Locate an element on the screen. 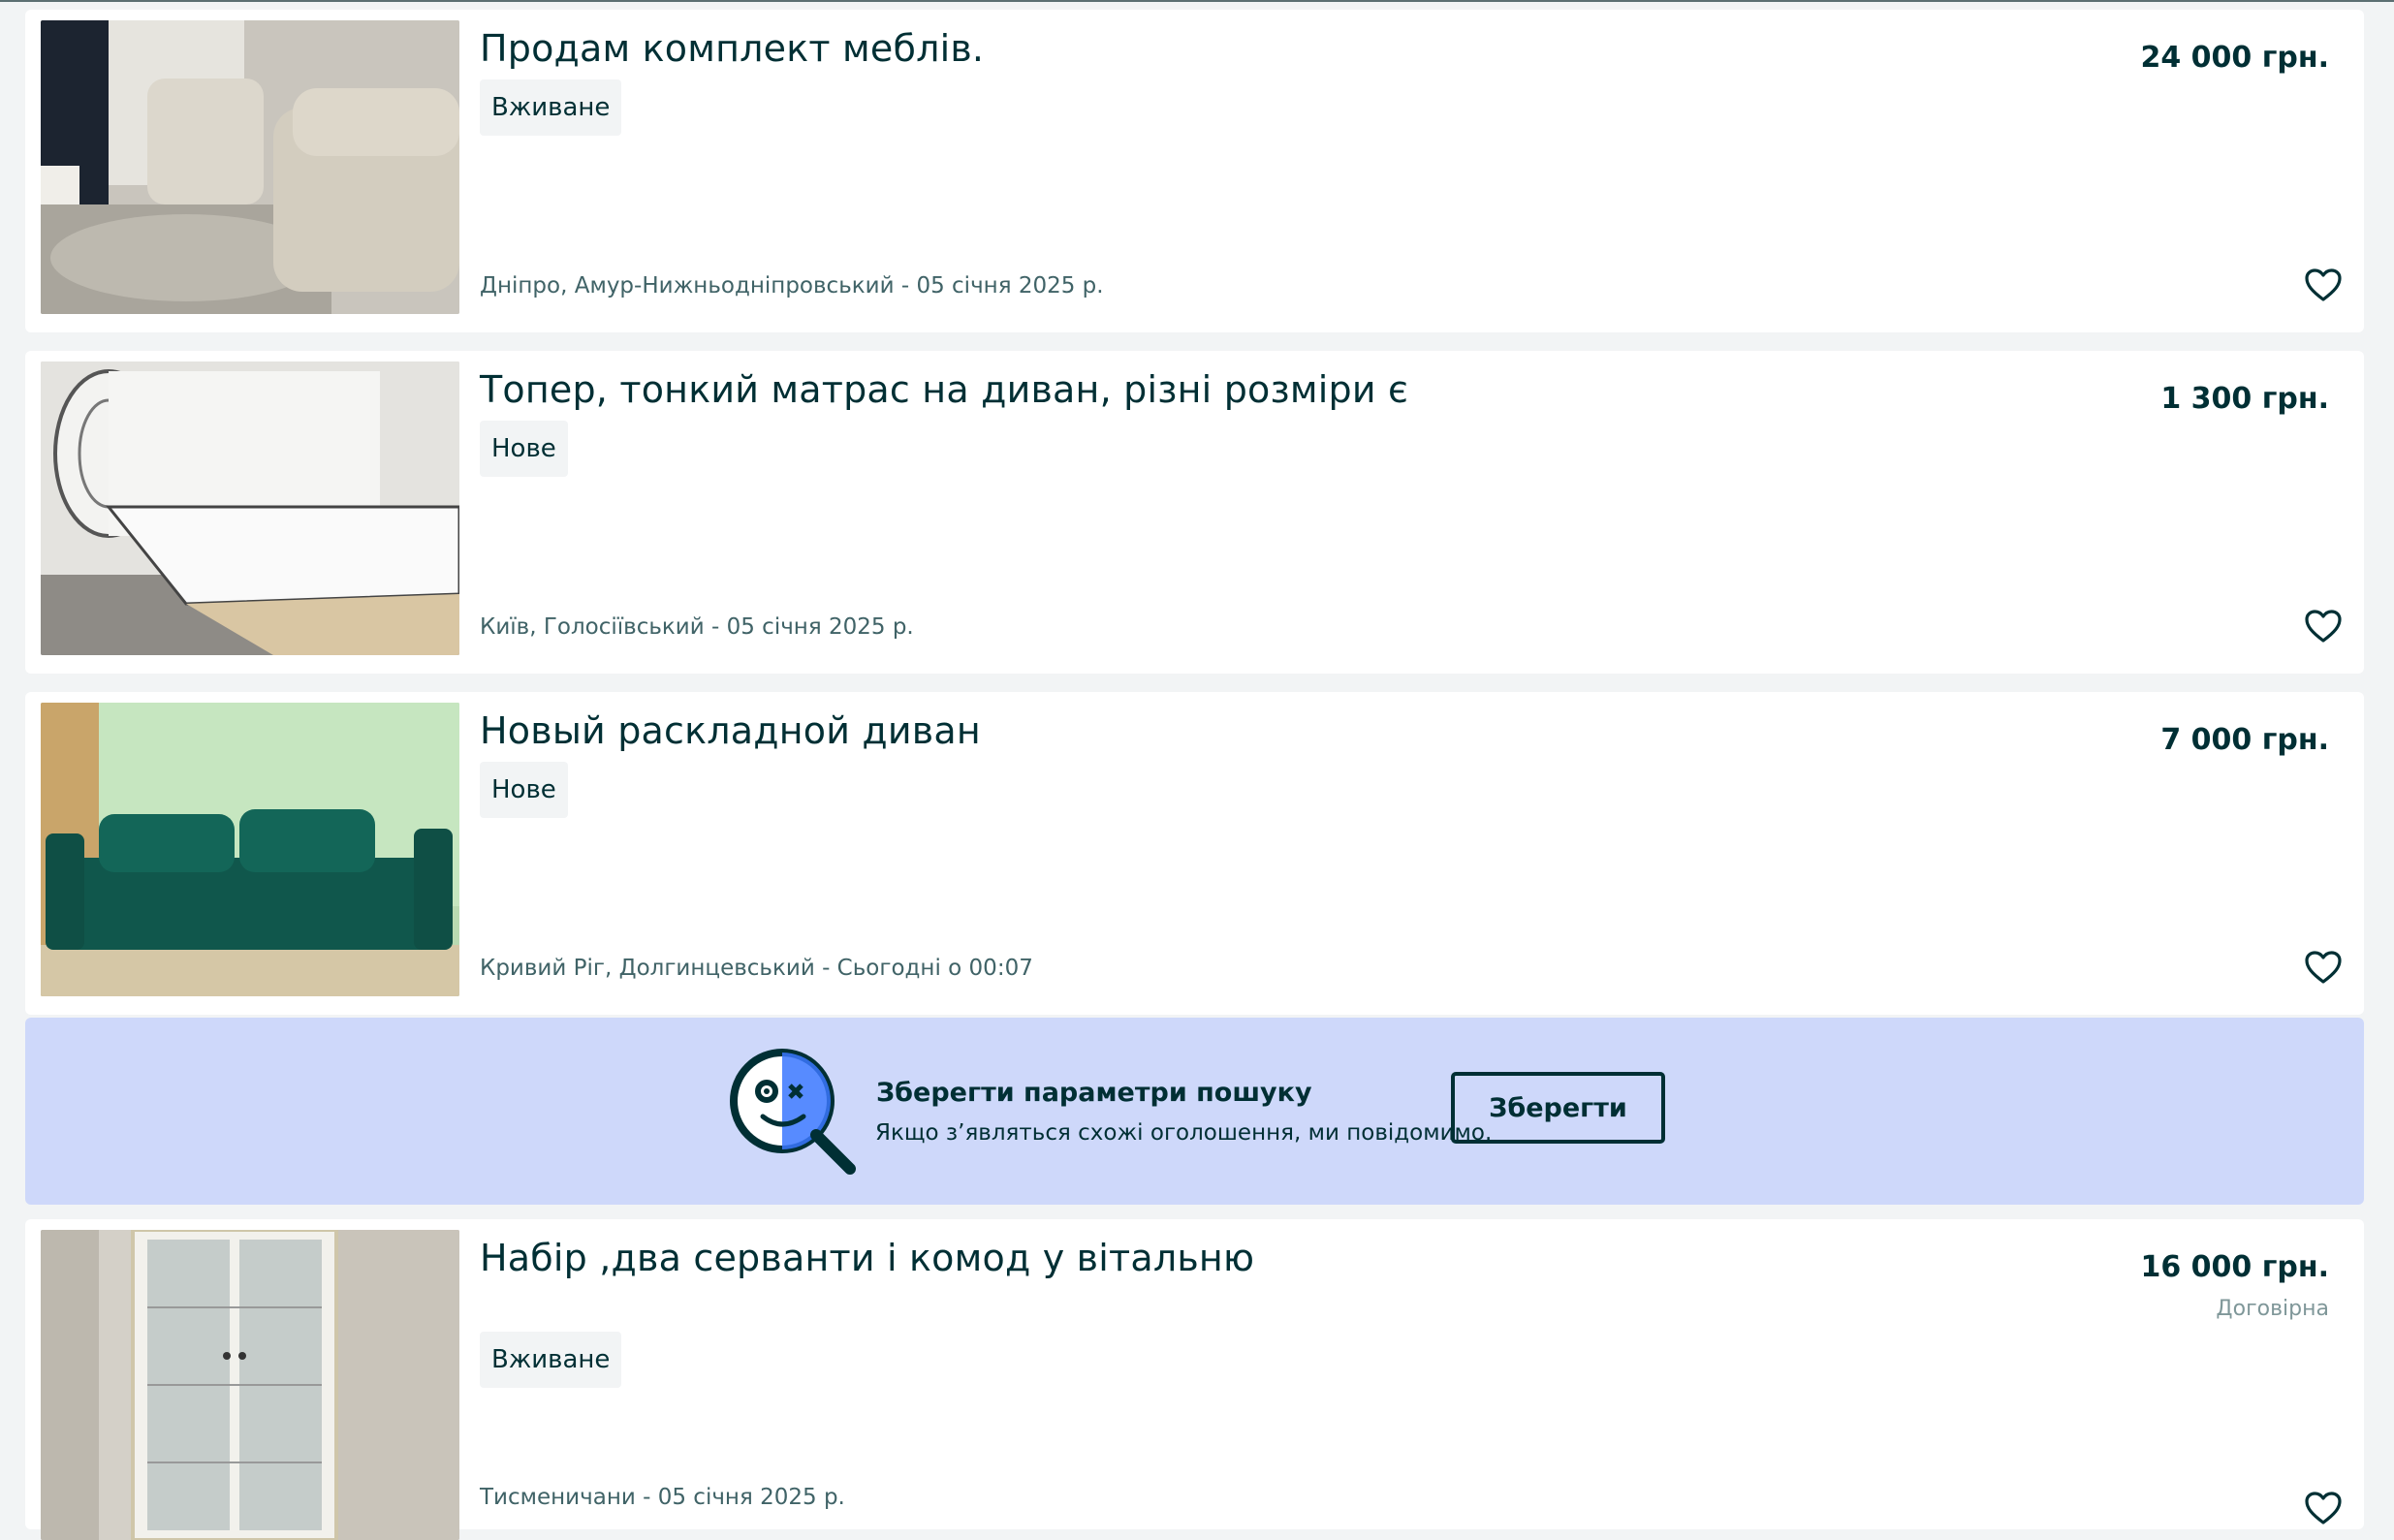 Image resolution: width=2394 pixels, height=1540 pixels. negotiable-label: Договірна is located at coordinates (2272, 1309).